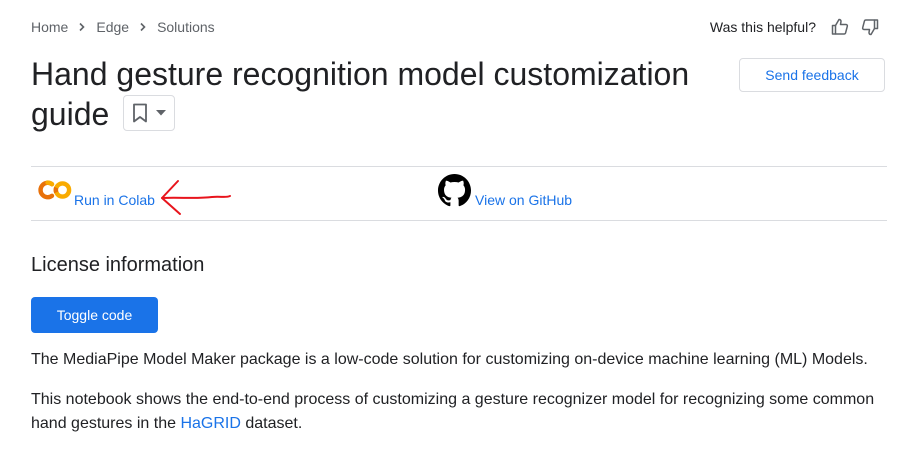  Describe the element at coordinates (523, 200) in the screenshot. I see `view-on-github-link: View on GitHub` at that location.